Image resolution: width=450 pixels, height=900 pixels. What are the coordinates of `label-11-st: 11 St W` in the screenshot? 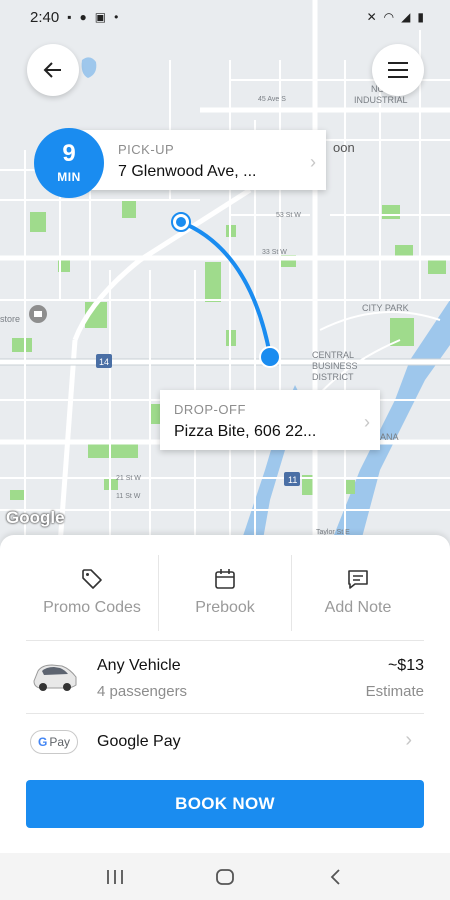 It's located at (128, 496).